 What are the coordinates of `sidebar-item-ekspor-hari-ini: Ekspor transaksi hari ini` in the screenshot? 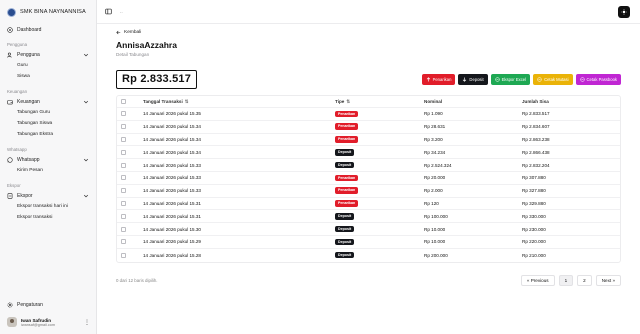 It's located at (48, 206).